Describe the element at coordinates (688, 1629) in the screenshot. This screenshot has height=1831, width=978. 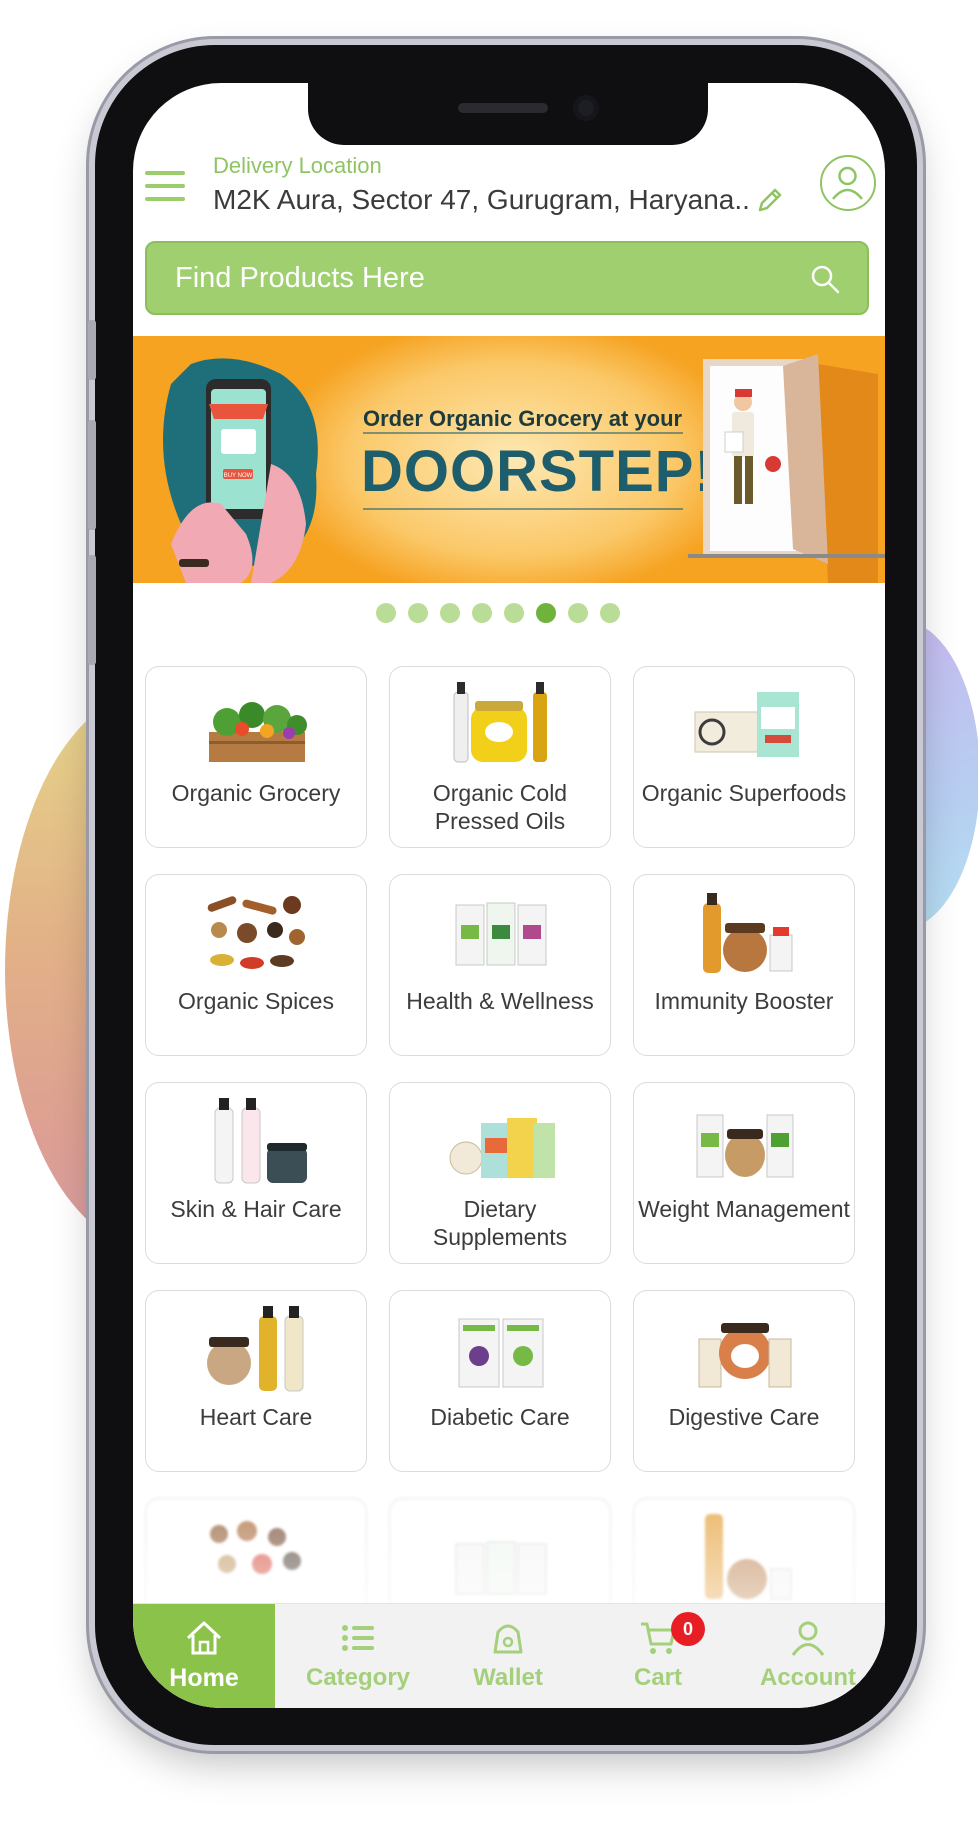
I see `cart-count-badge: 0` at that location.